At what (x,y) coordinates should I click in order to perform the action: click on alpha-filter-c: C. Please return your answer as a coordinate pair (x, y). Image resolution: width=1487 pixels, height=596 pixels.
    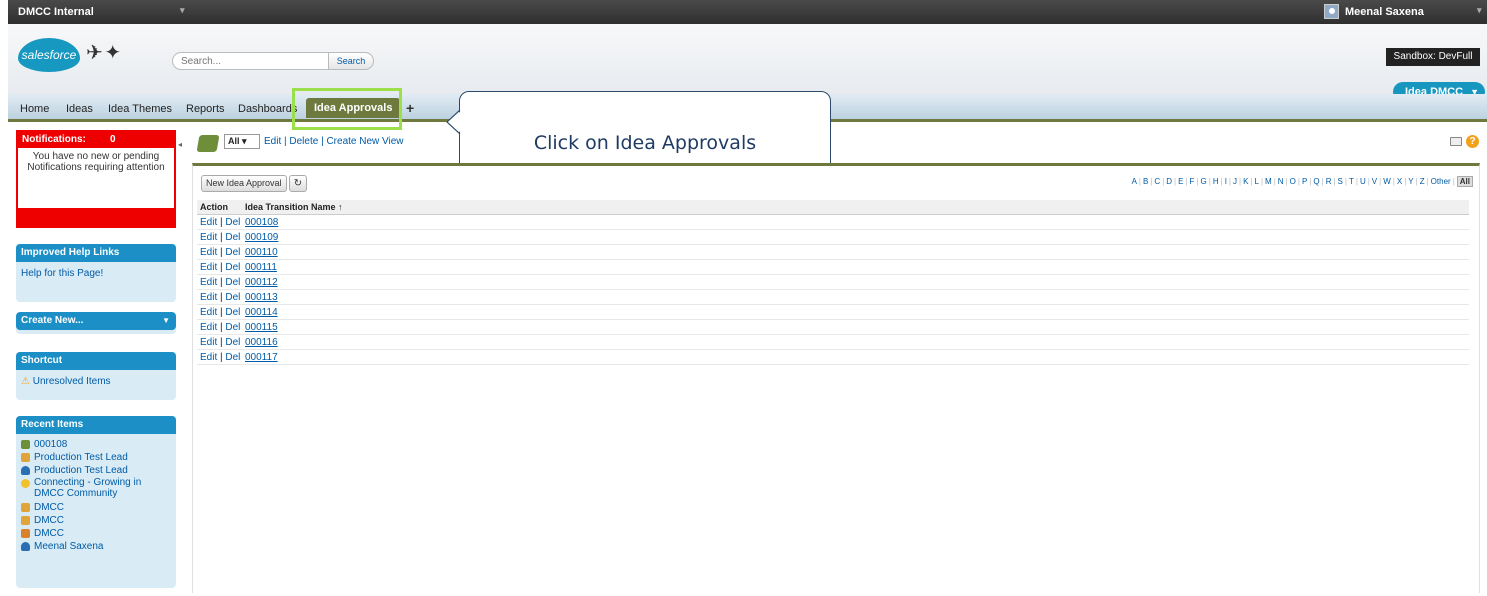
    Looking at the image, I should click on (1157, 181).